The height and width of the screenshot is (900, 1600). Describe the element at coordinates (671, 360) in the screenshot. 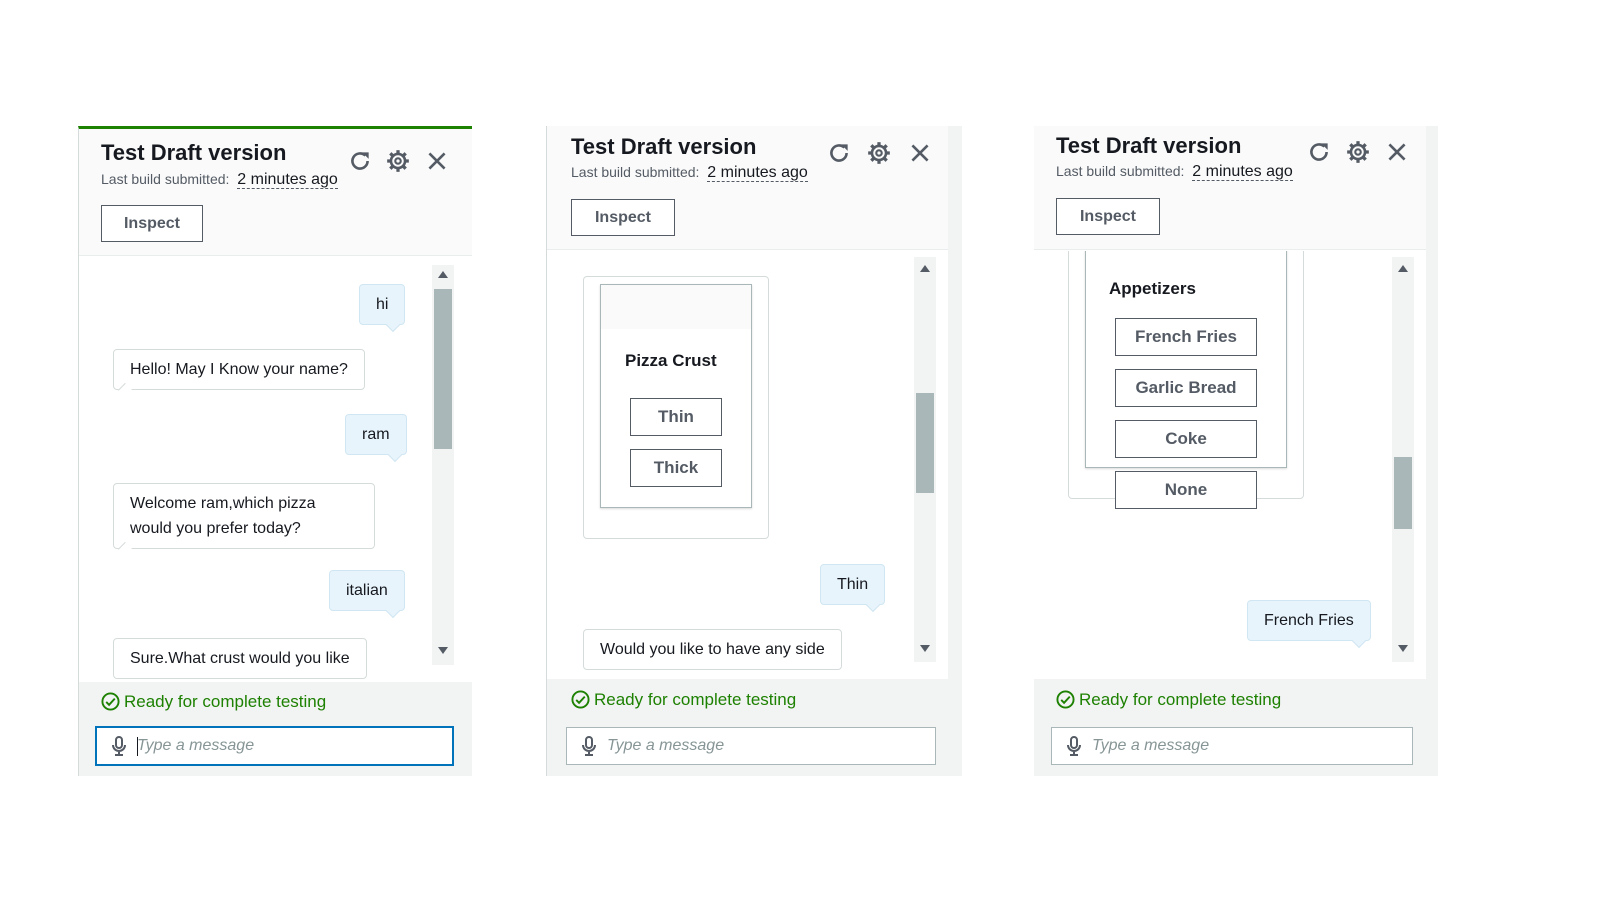

I see `card-title: Pizza Crust` at that location.